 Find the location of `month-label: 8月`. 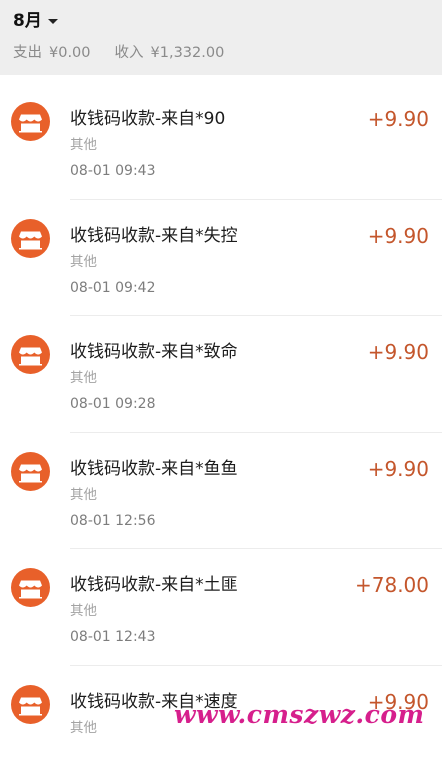

month-label: 8月 is located at coordinates (27, 21).